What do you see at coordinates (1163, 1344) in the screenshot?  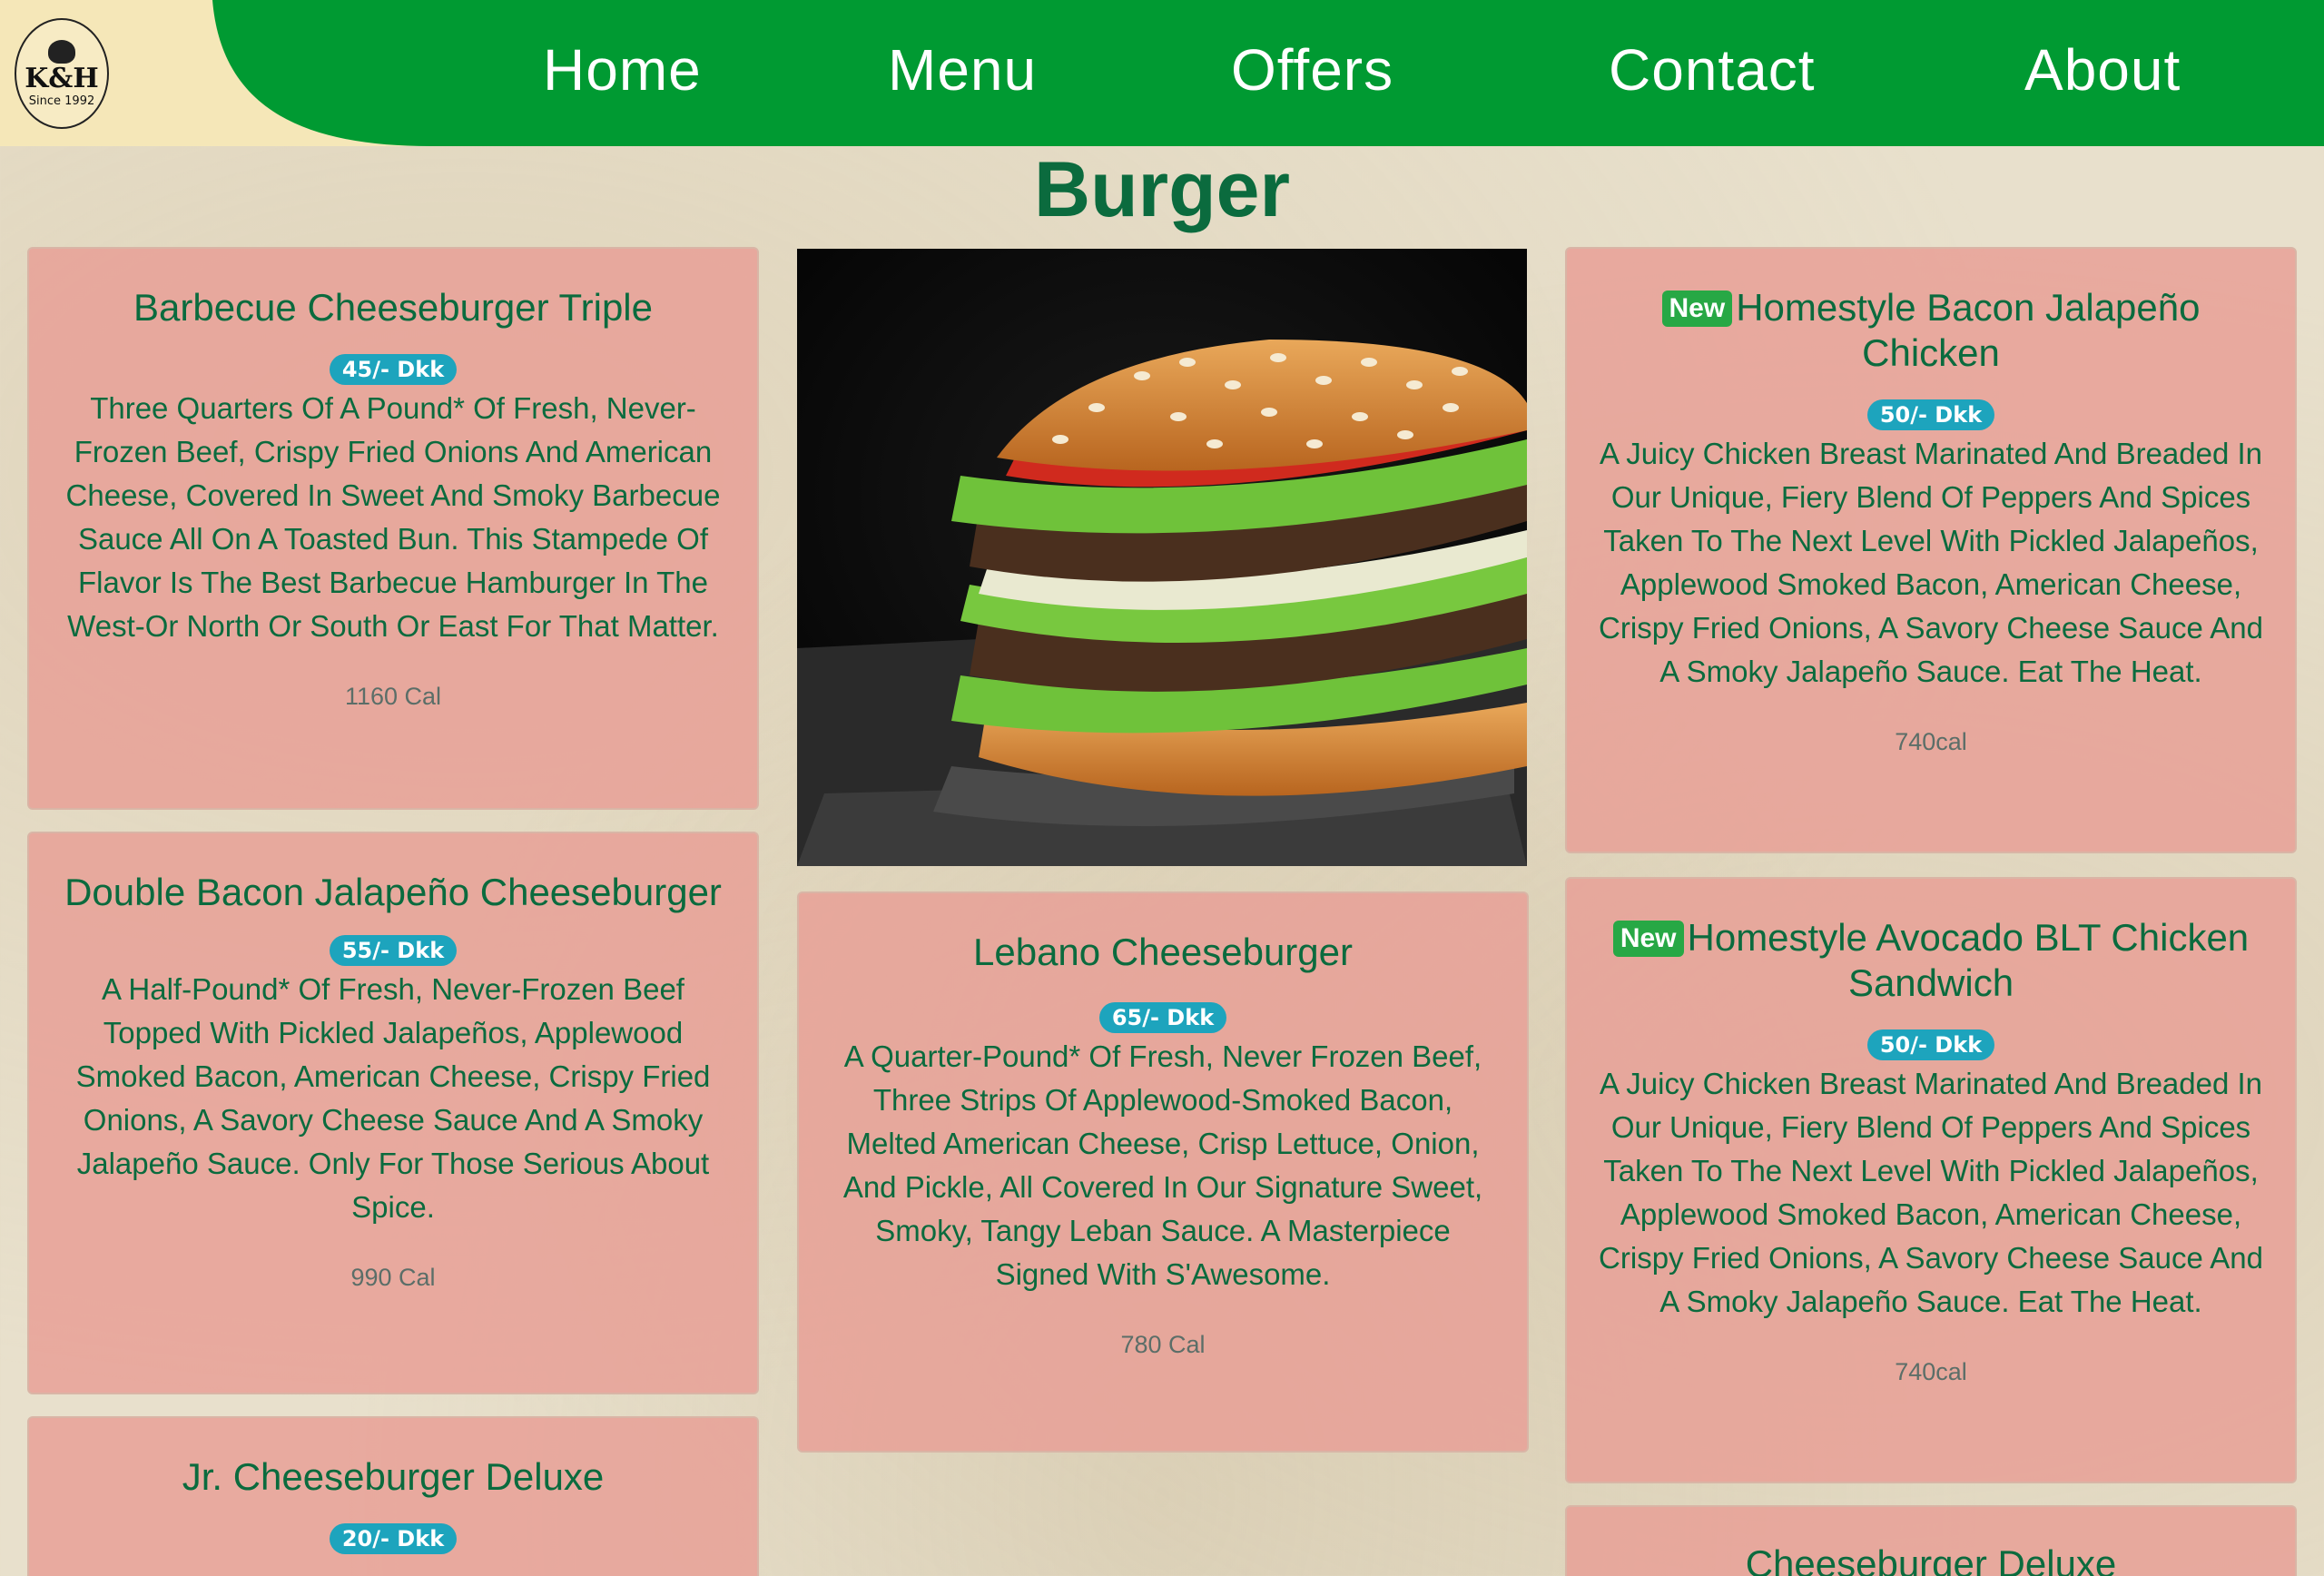 I see `calorie-count: 780 Cal` at bounding box center [1163, 1344].